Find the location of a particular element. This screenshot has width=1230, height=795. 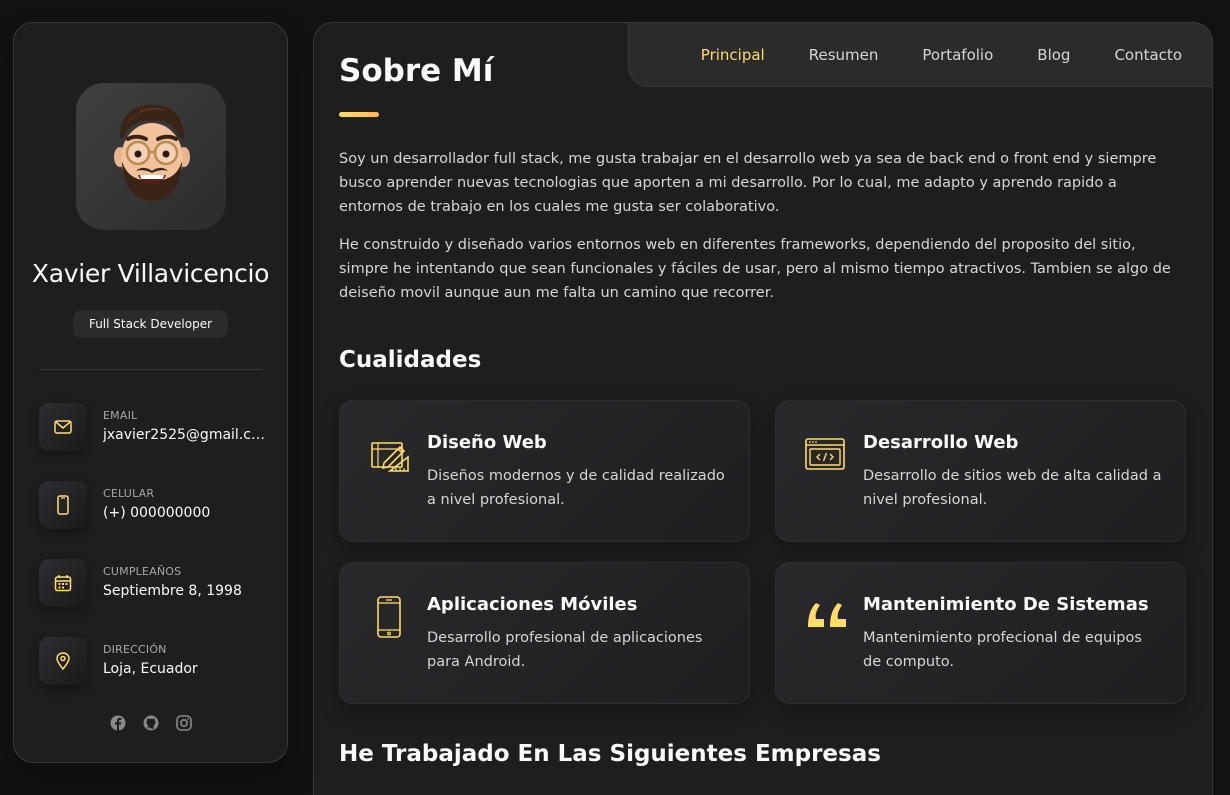

nav-portafolio: Portafolio is located at coordinates (957, 55).